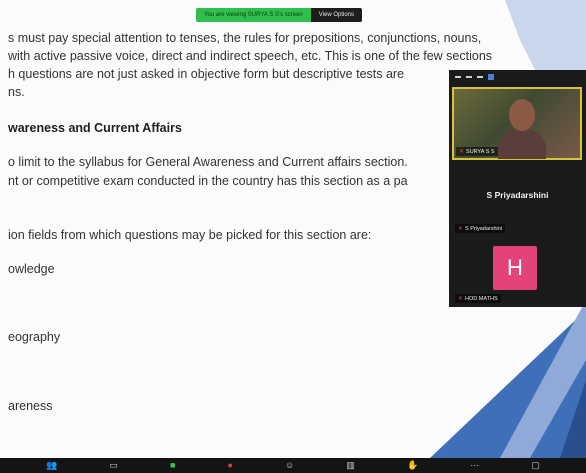 This screenshot has height=473, width=586. I want to click on hod-name: HOD MATHS, so click(481, 298).